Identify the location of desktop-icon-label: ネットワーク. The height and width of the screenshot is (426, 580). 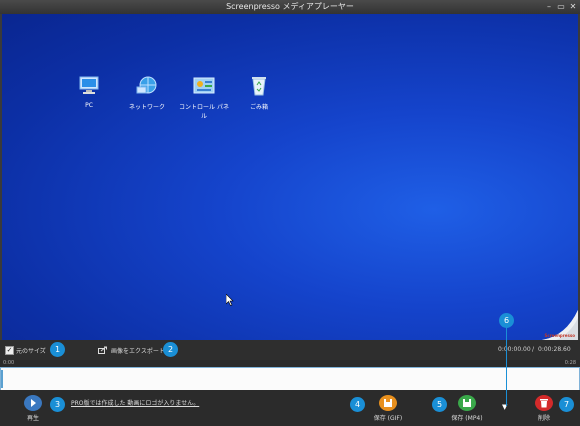
(146, 107).